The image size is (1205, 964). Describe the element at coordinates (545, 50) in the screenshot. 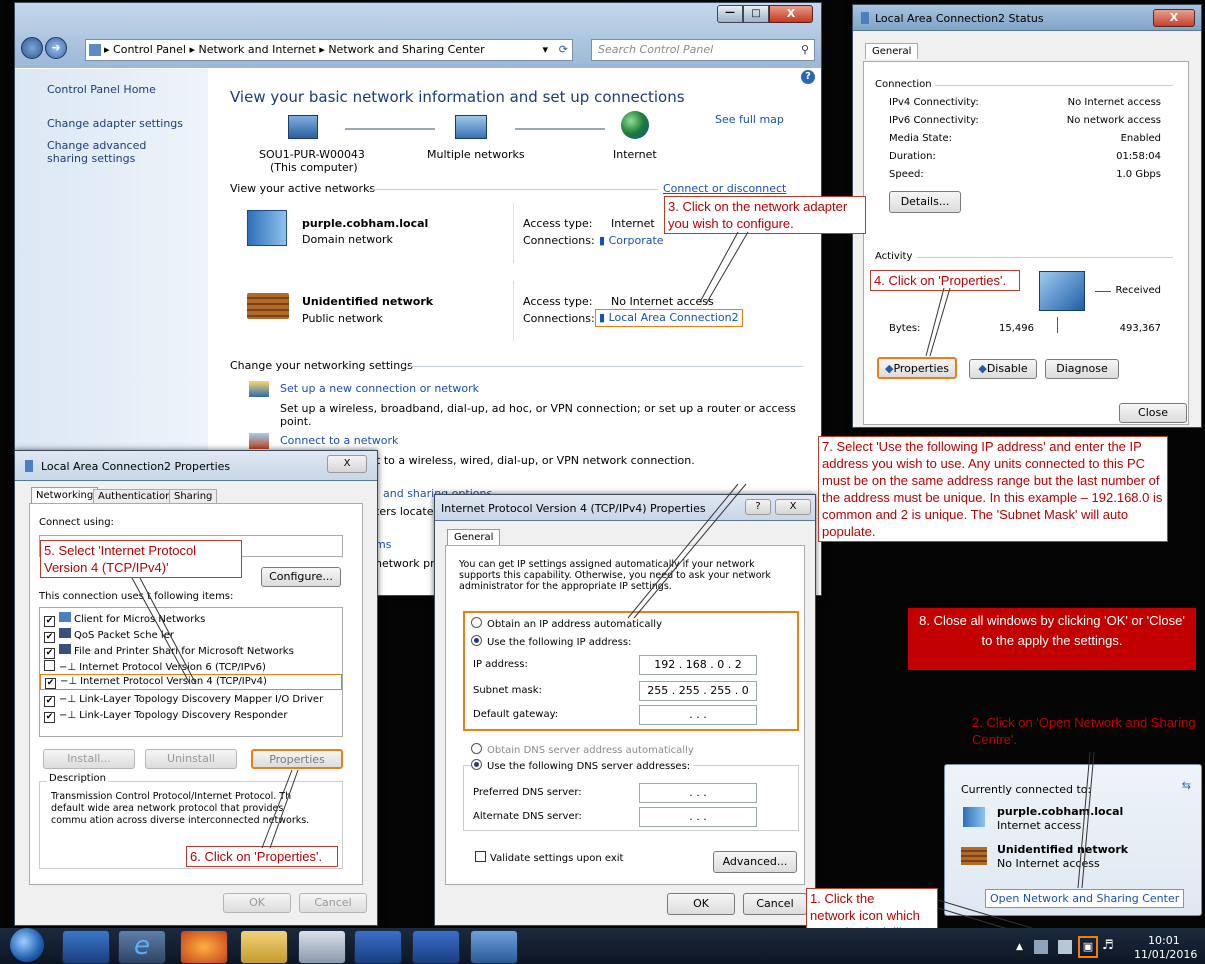

I see `dropdown-arrow-icon: ▾` at that location.